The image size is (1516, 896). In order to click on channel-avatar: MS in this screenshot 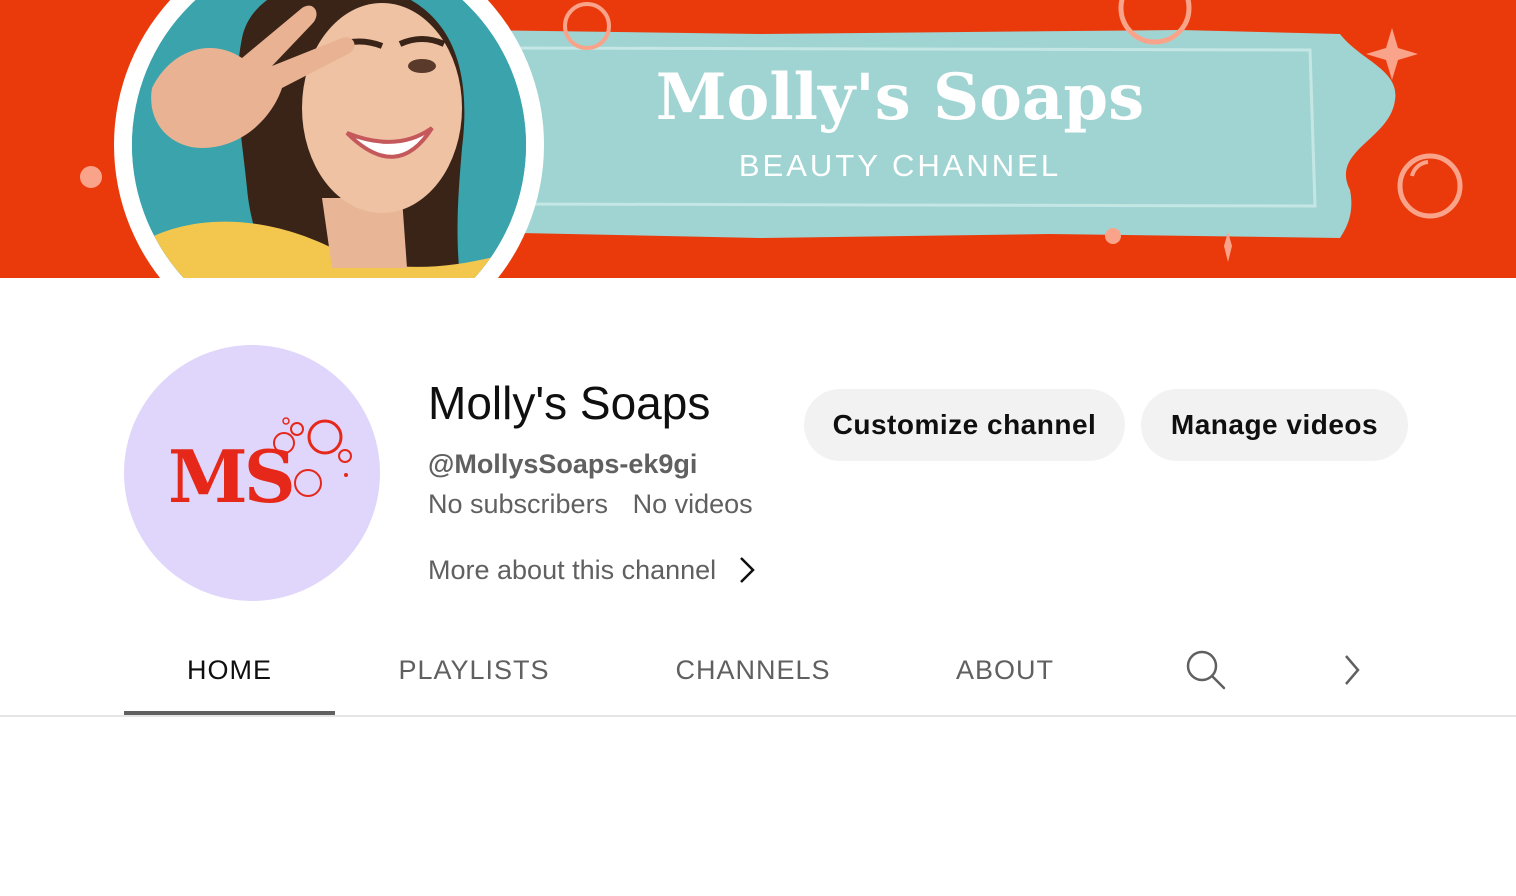, I will do `click(252, 473)`.